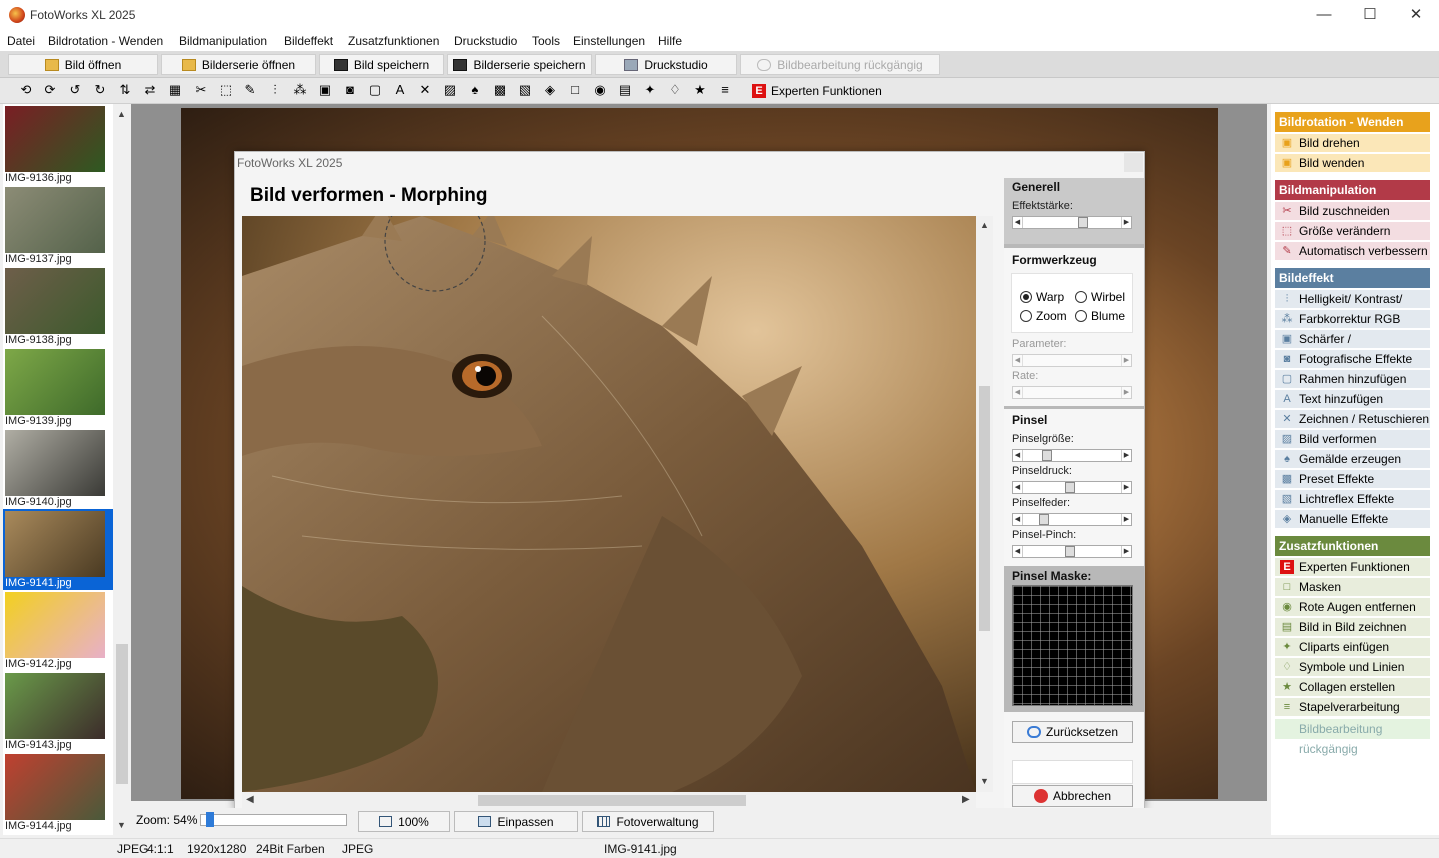 This screenshot has height=858, width=1439. What do you see at coordinates (50, 90) in the screenshot?
I see `rotate-right-icon: ⟳` at bounding box center [50, 90].